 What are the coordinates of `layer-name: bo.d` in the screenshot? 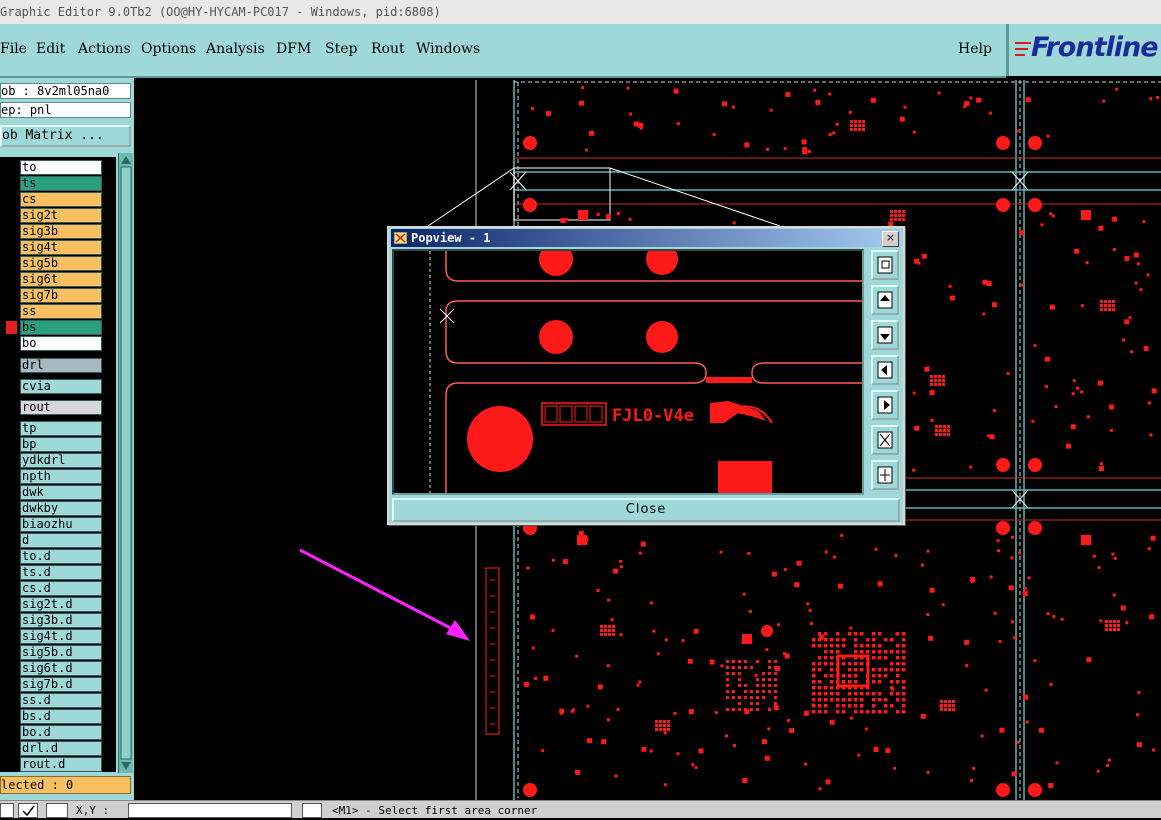 It's located at (61, 732).